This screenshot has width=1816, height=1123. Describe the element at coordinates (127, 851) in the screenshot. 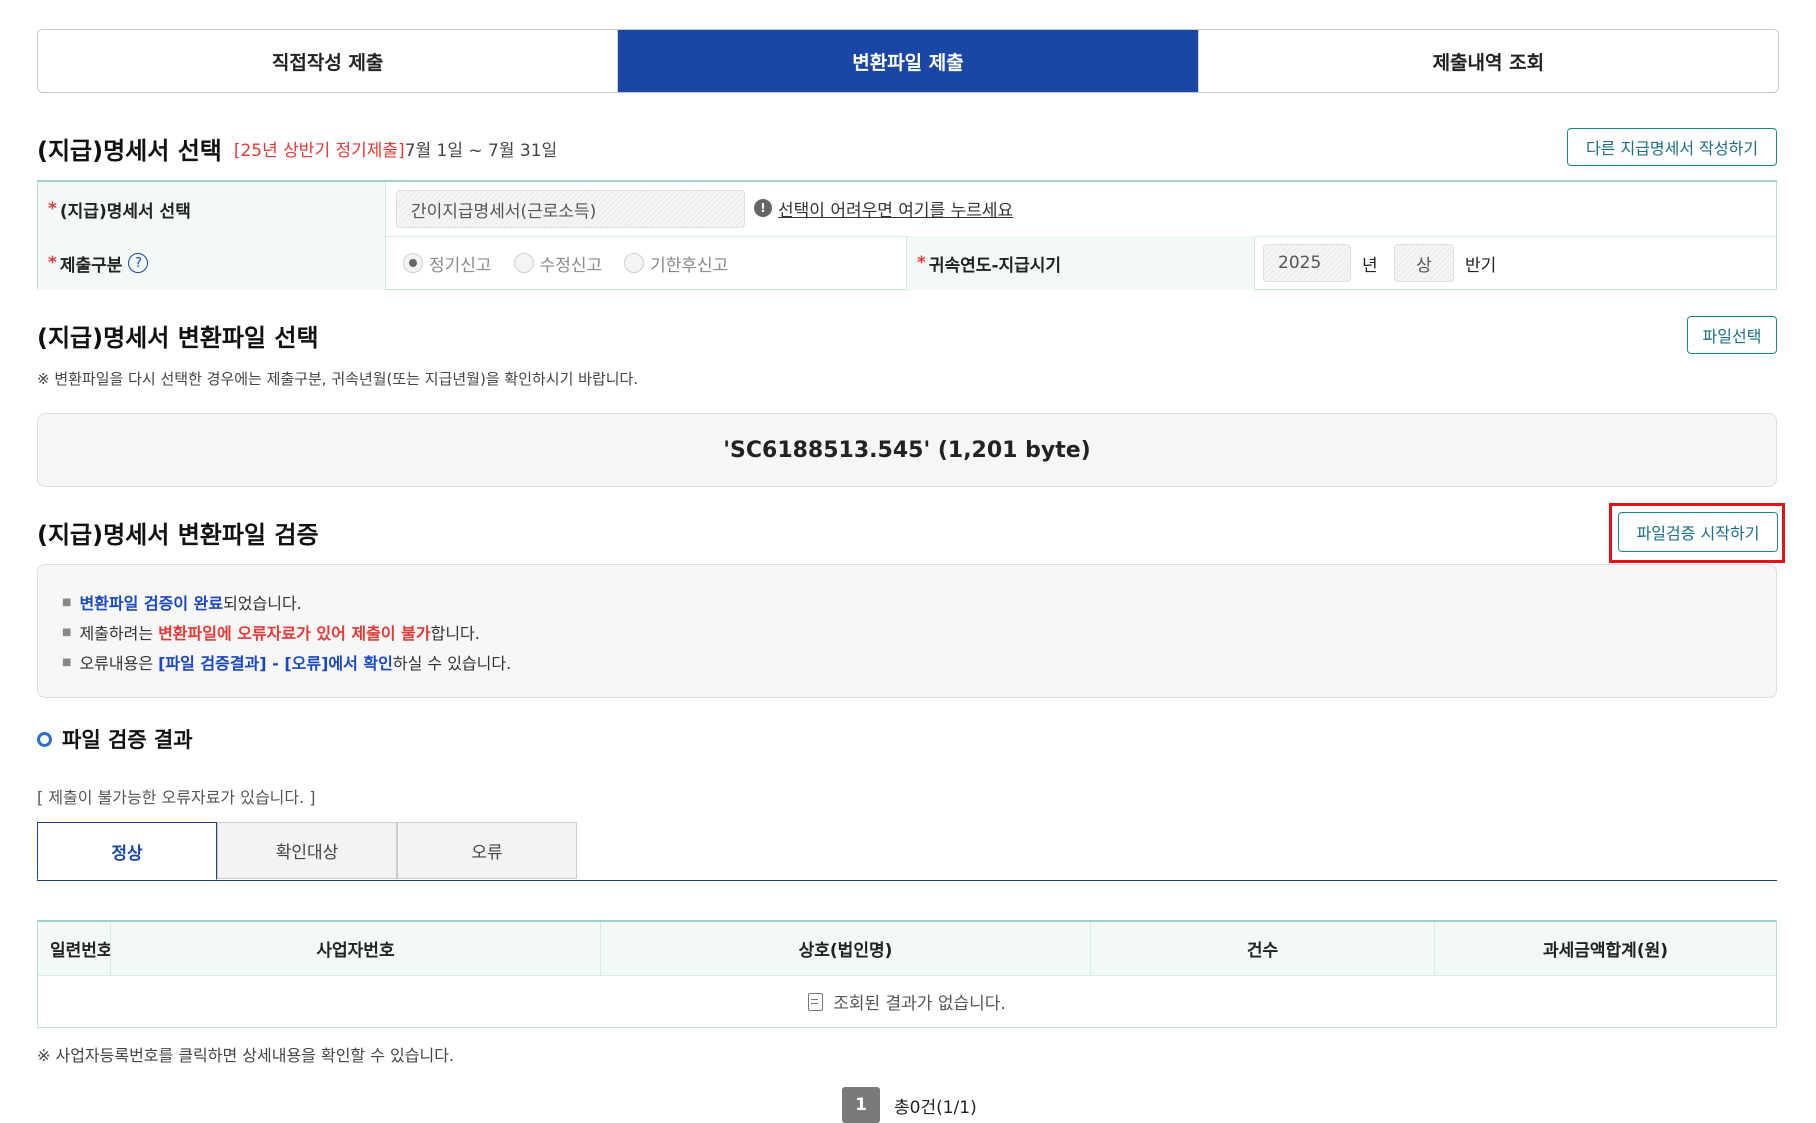

I see `tab-normal: 정상` at that location.